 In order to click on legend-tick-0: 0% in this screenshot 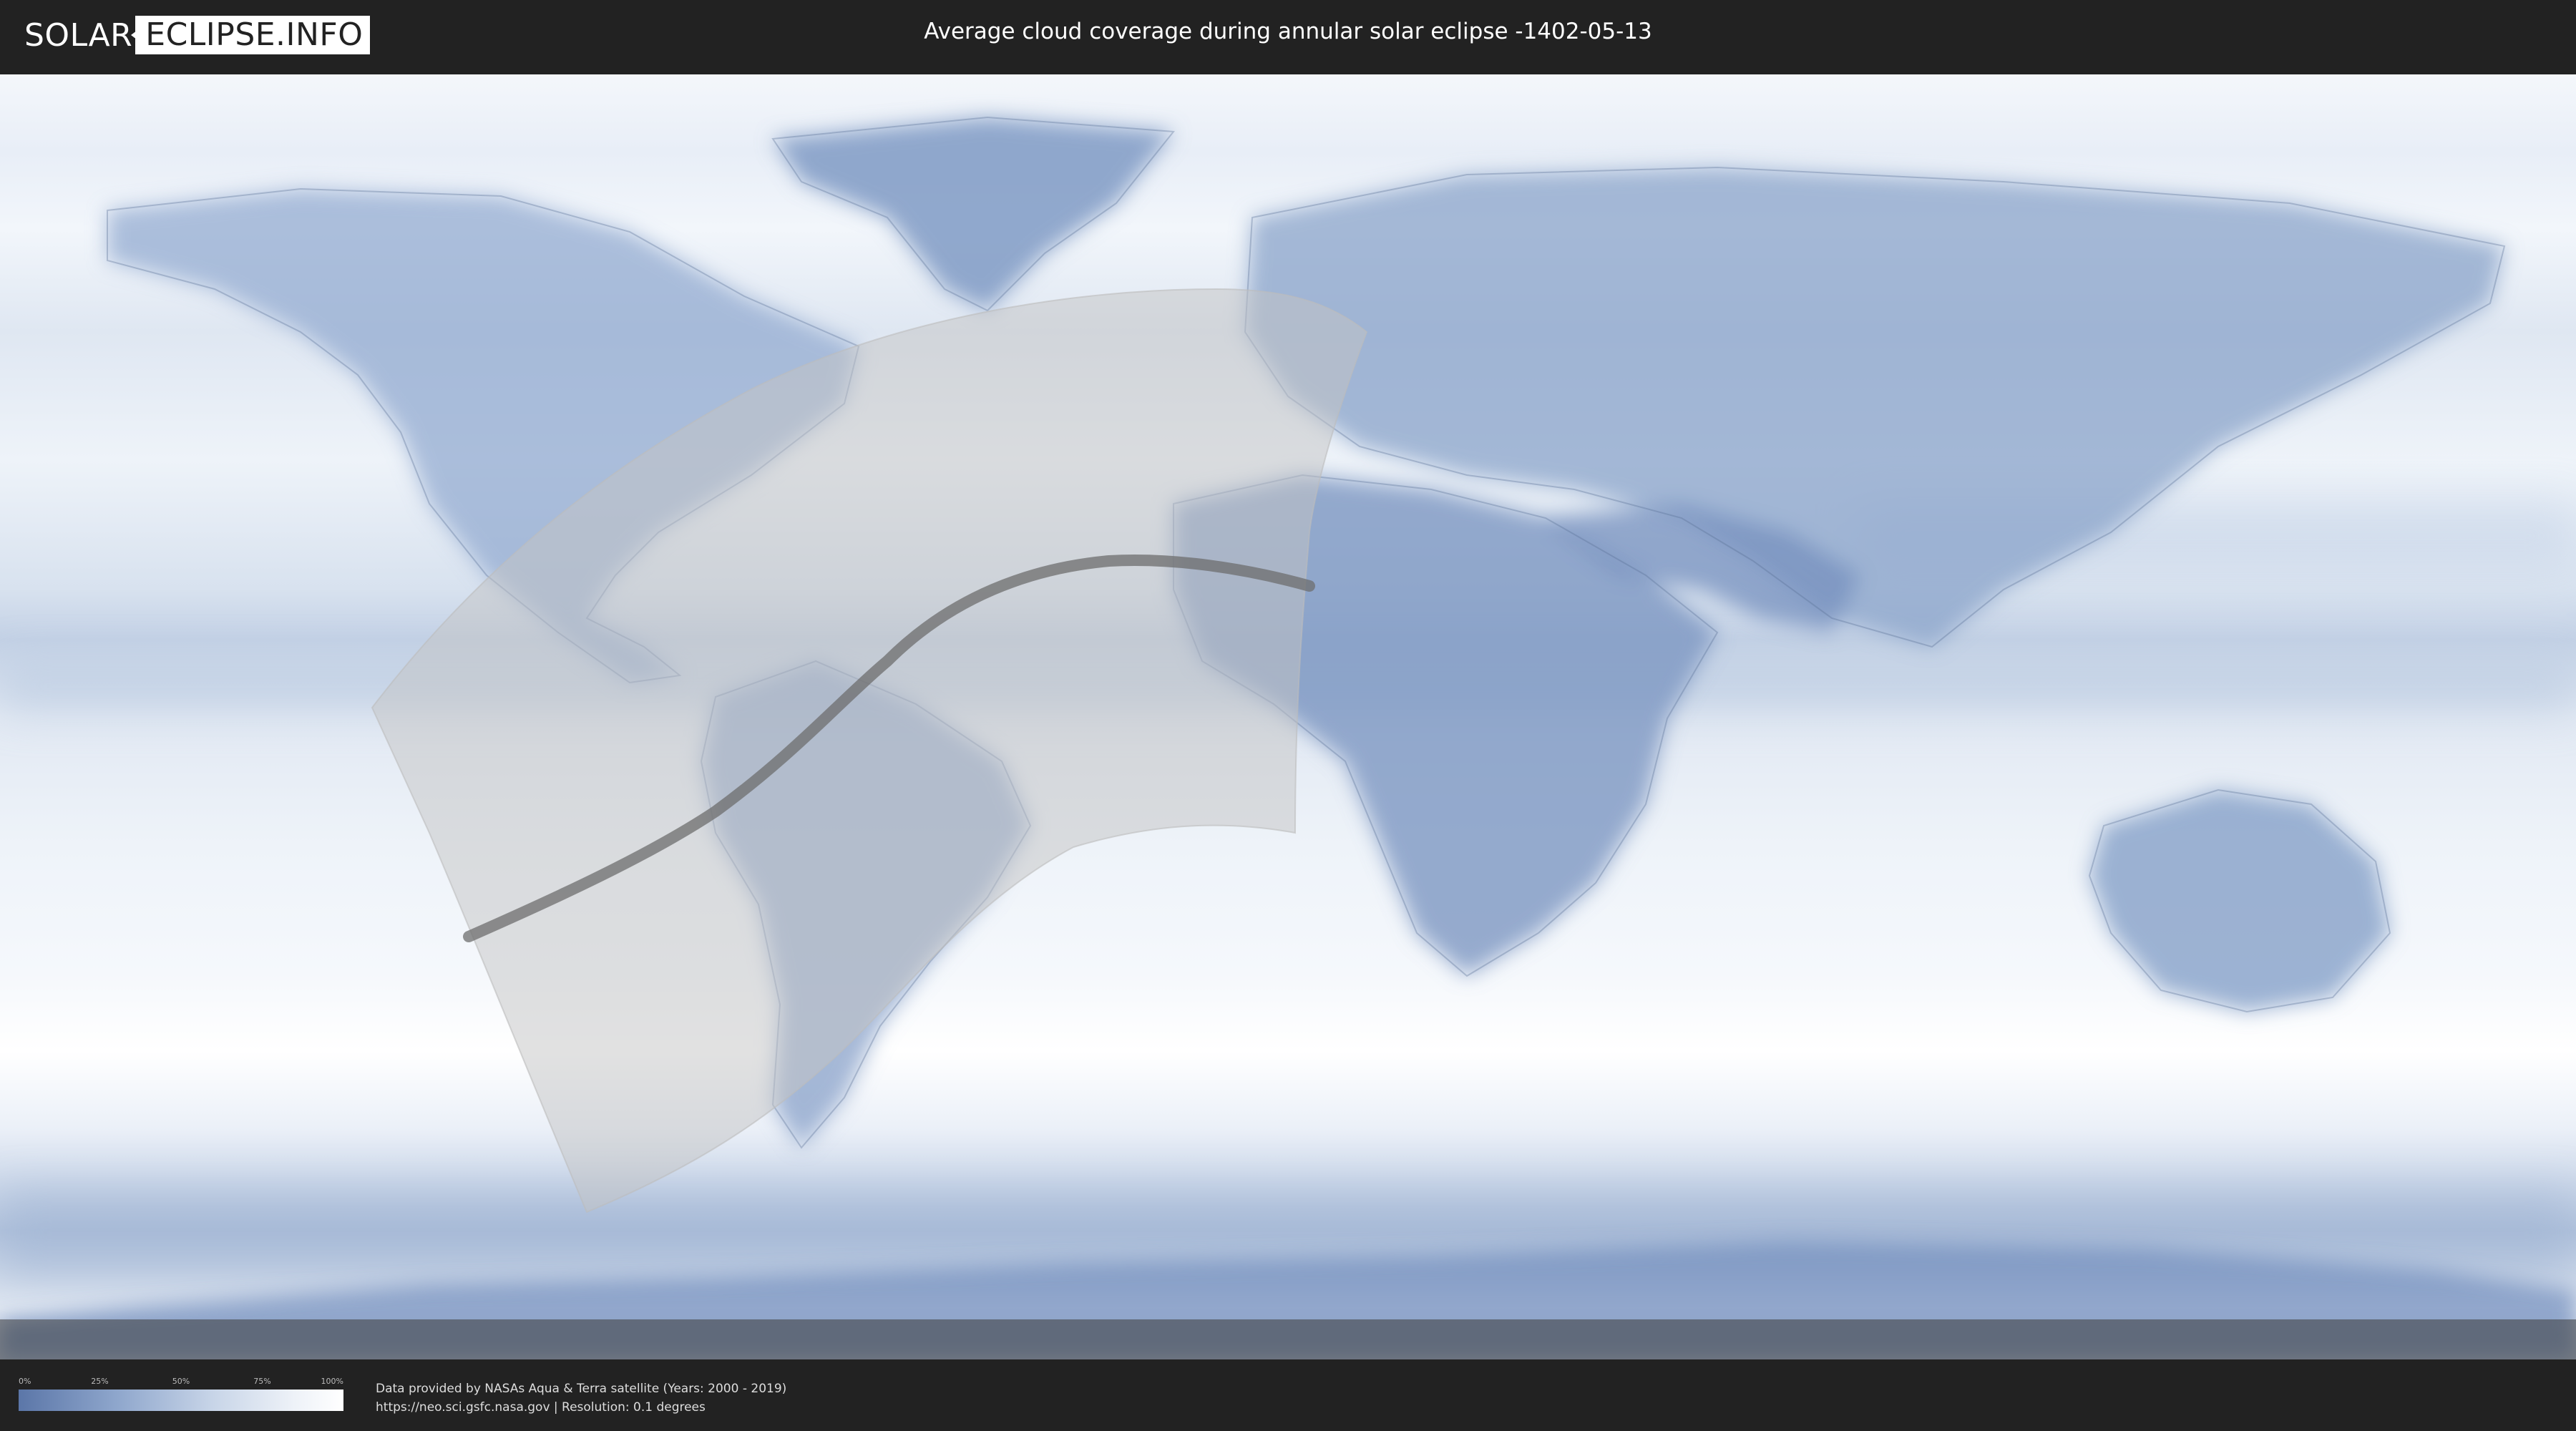, I will do `click(25, 1382)`.